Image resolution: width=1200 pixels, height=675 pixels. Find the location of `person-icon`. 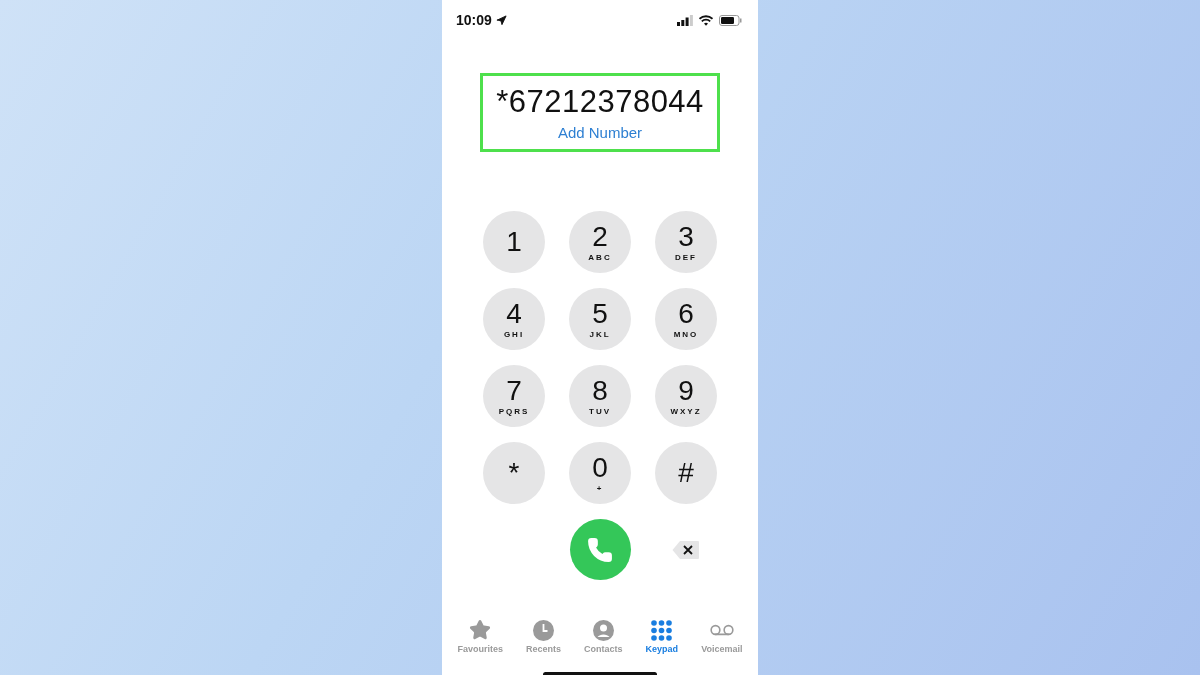

person-icon is located at coordinates (603, 630).